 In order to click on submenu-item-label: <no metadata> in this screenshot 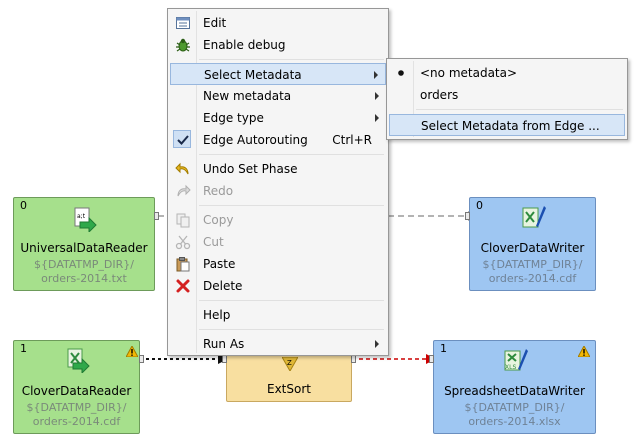, I will do `click(469, 73)`.